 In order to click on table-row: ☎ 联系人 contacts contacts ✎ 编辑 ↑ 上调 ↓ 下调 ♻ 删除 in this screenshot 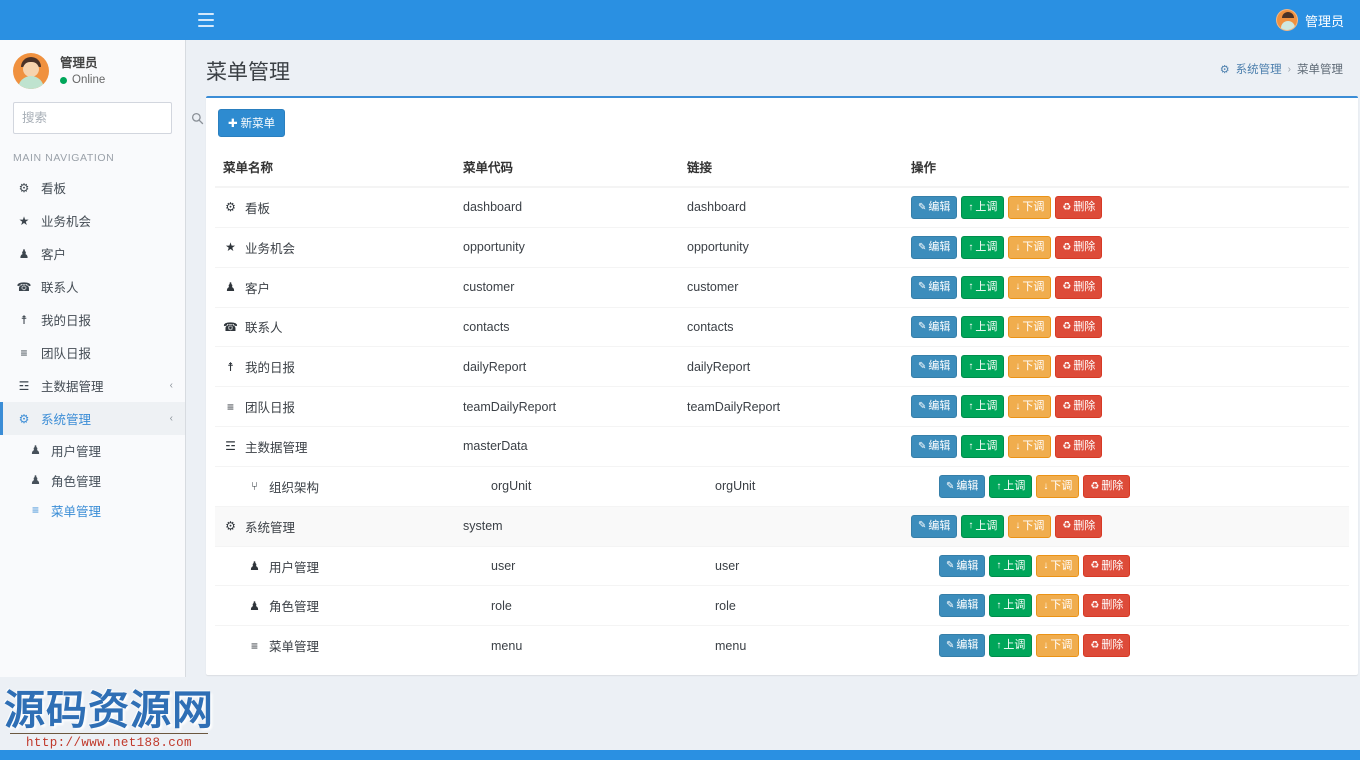, I will do `click(782, 326)`.